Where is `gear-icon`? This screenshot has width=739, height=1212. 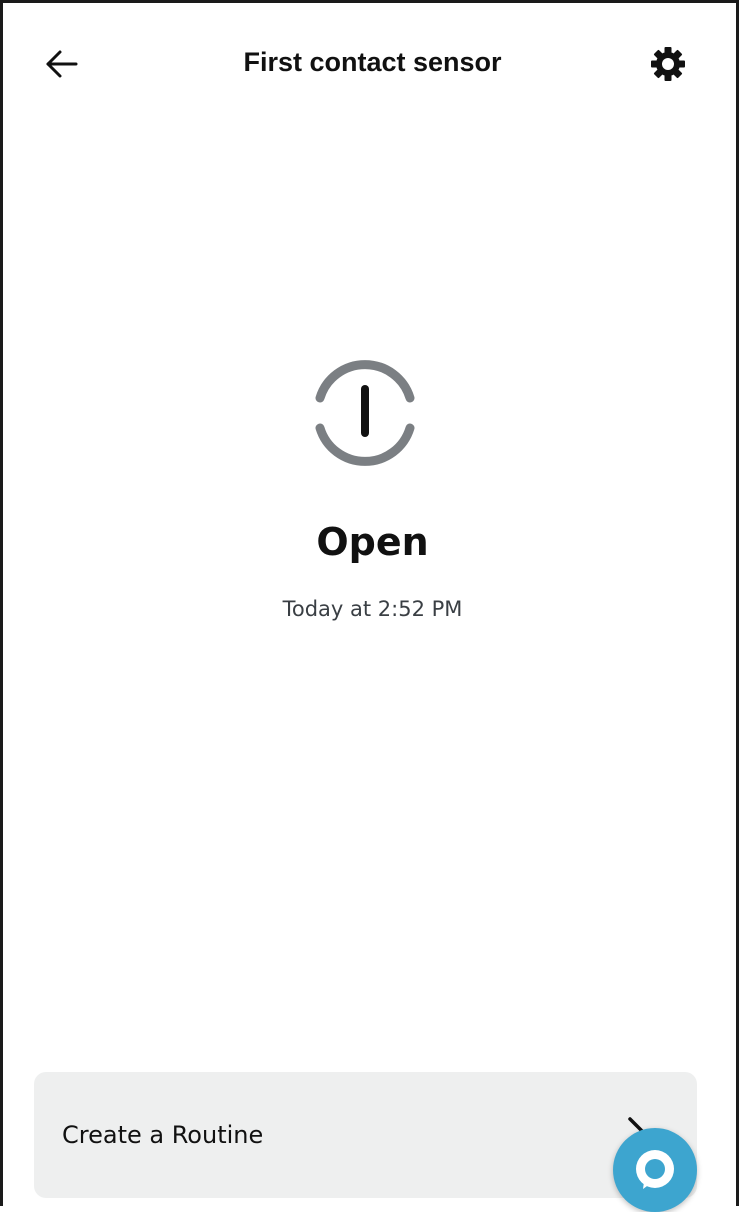 gear-icon is located at coordinates (668, 64).